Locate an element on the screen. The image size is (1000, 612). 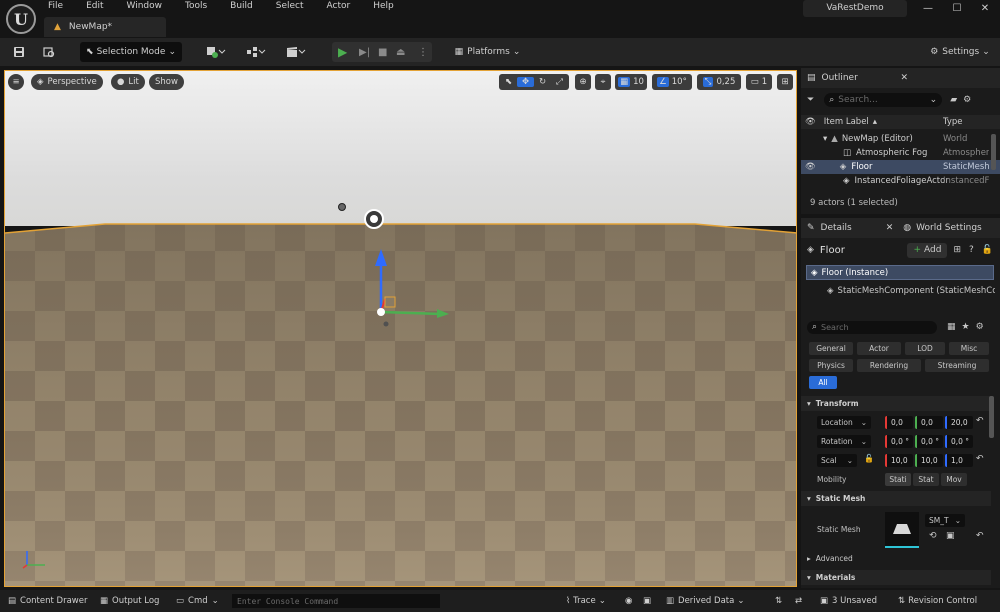
section-static-mesh: ▾ Static Mesh is located at coordinates (896, 498).